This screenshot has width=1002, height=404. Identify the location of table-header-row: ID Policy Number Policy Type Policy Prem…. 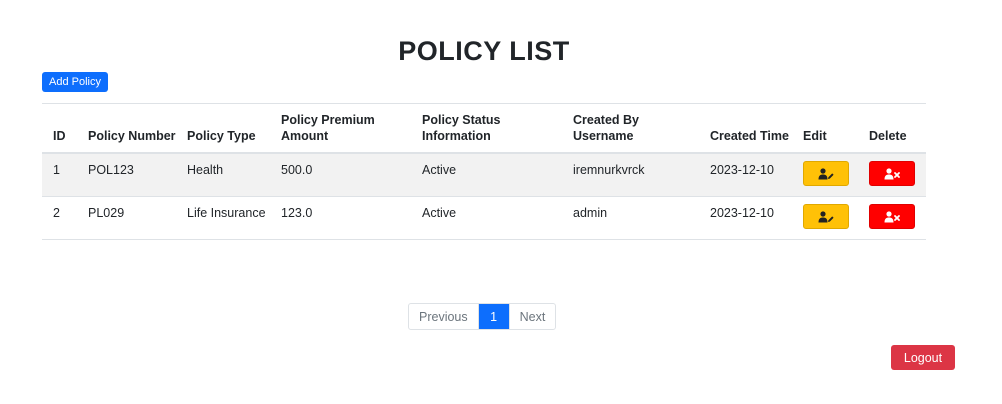
(484, 128).